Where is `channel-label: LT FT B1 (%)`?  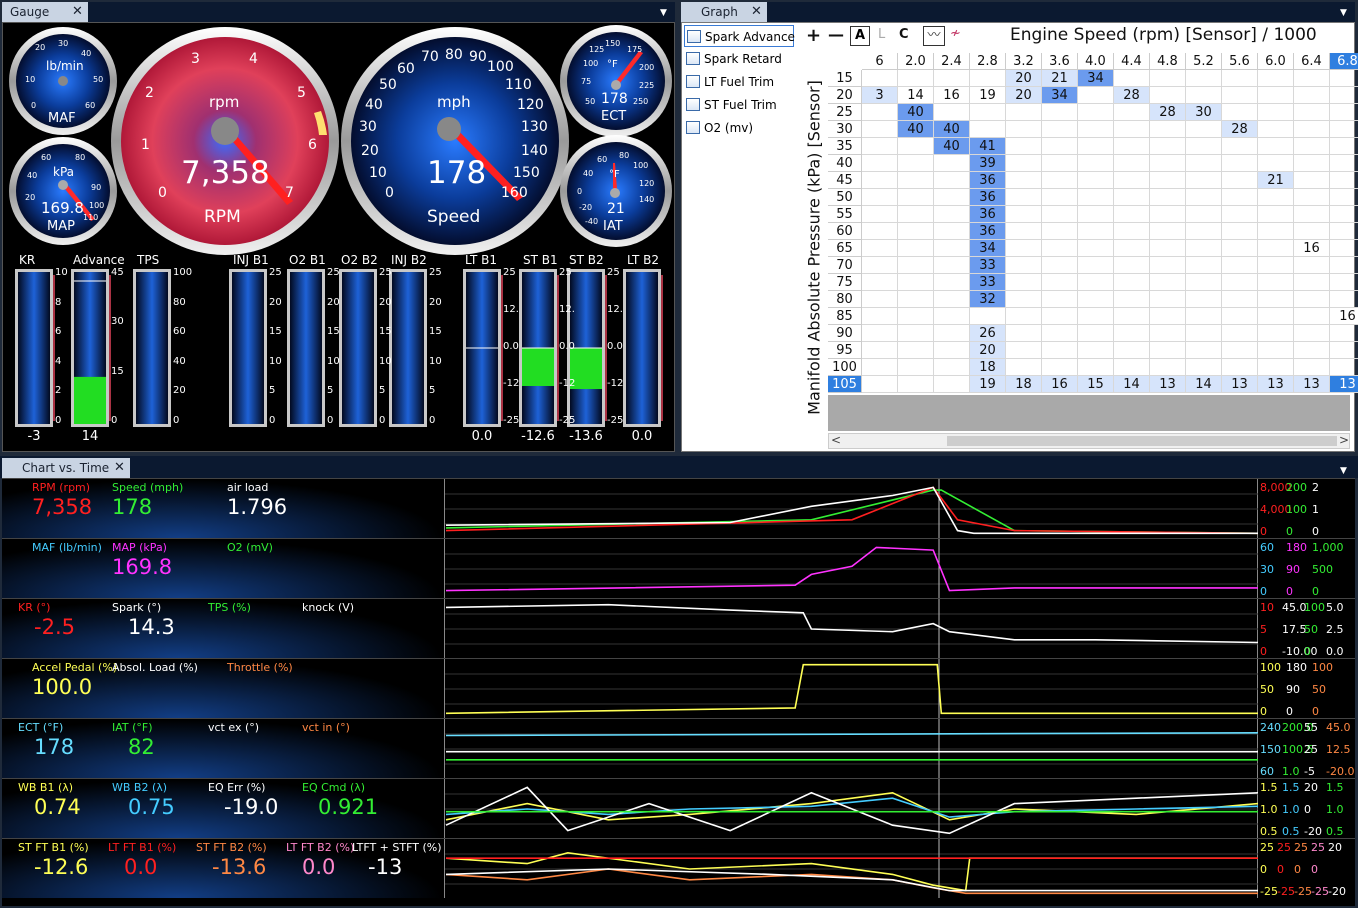 channel-label: LT FT B1 (%) is located at coordinates (142, 847).